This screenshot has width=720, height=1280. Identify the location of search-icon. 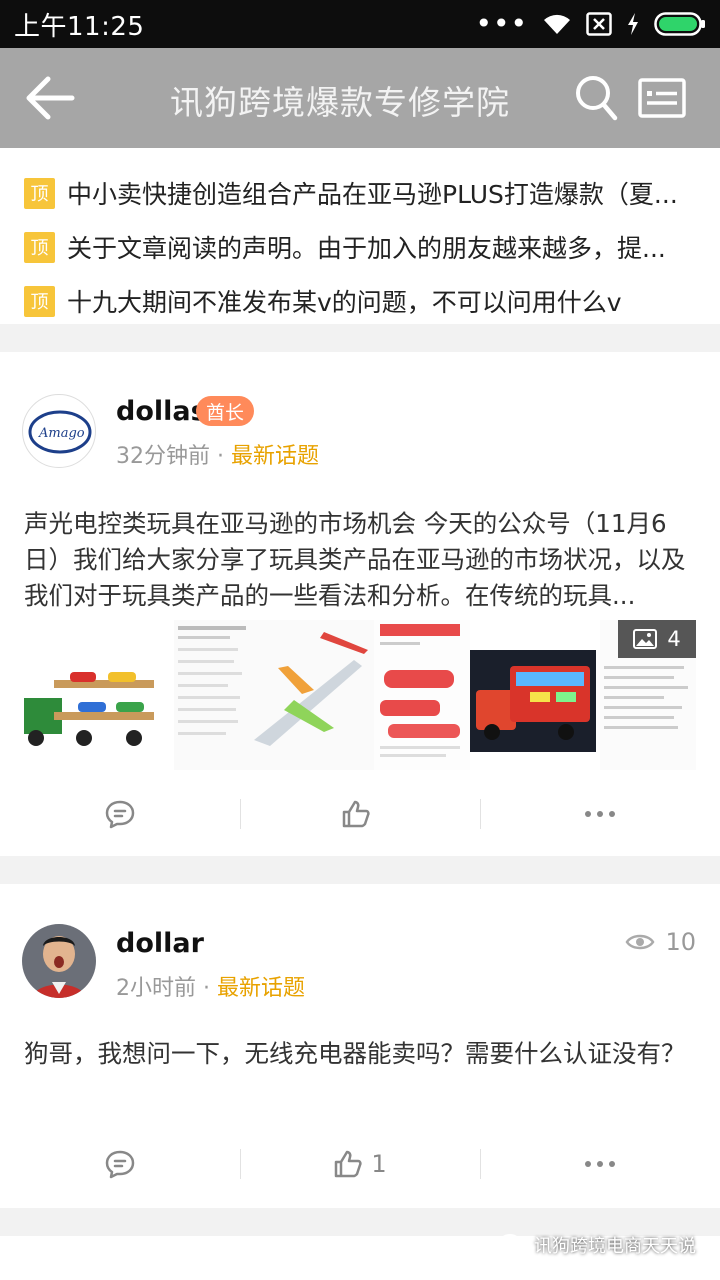
(597, 98).